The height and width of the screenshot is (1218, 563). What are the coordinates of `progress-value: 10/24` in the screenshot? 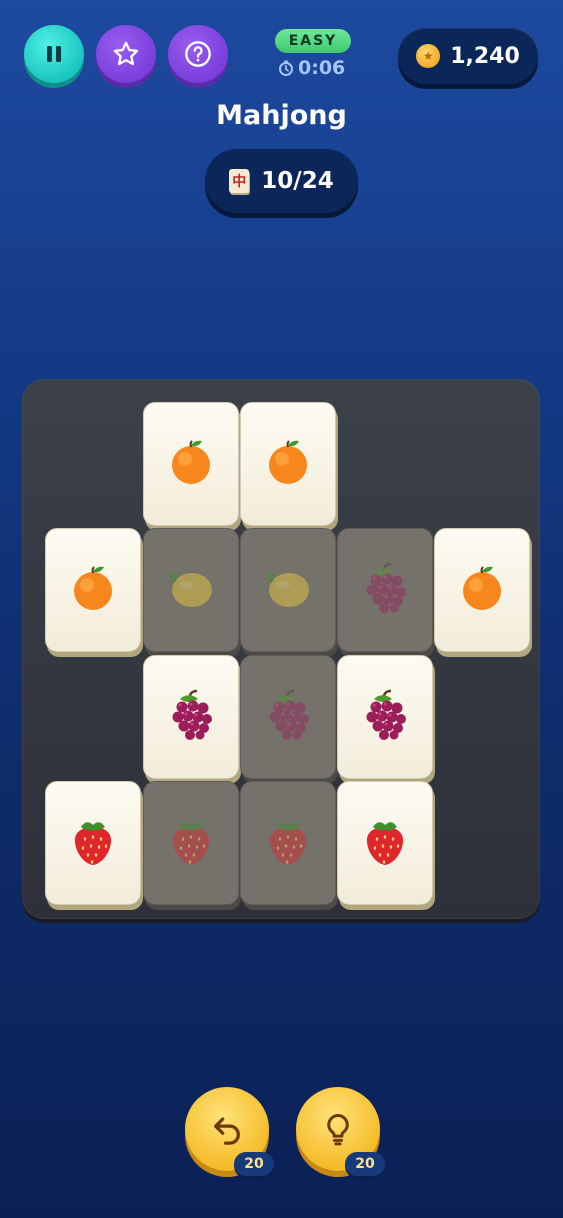 It's located at (297, 181).